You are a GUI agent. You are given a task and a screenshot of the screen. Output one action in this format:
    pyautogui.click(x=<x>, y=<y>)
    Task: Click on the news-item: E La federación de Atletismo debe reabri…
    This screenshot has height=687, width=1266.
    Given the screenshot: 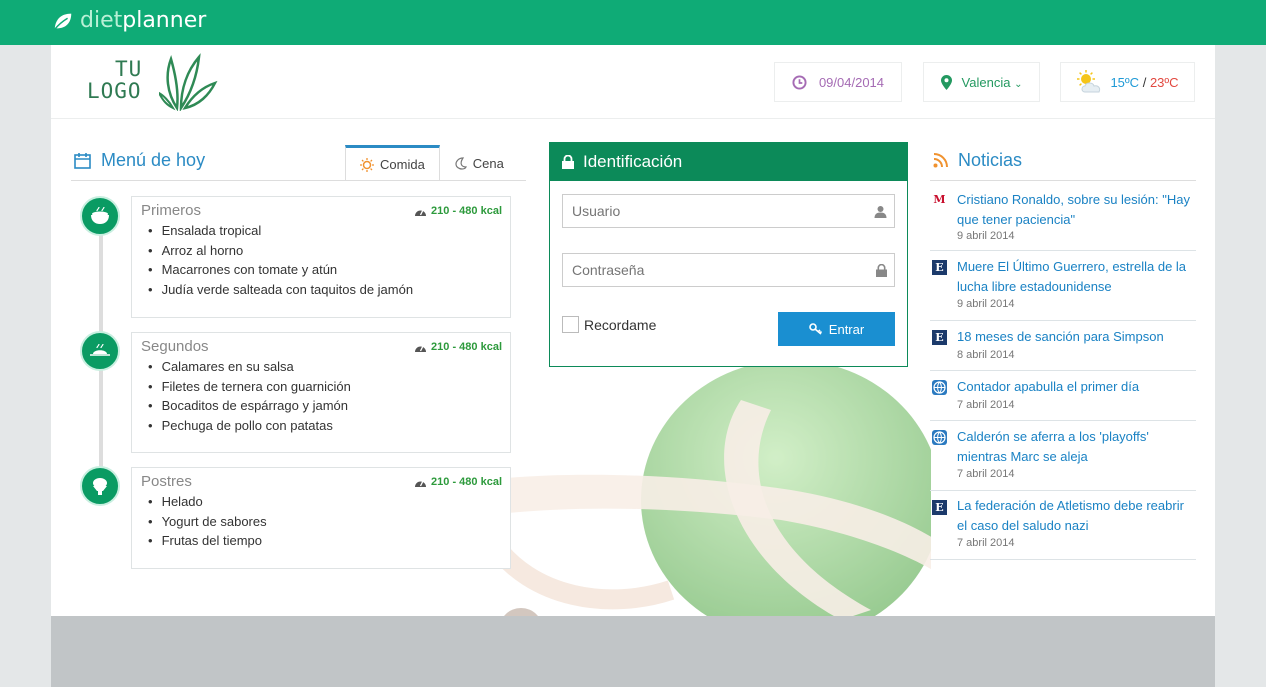 What is the action you would take?
    pyautogui.click(x=1063, y=525)
    